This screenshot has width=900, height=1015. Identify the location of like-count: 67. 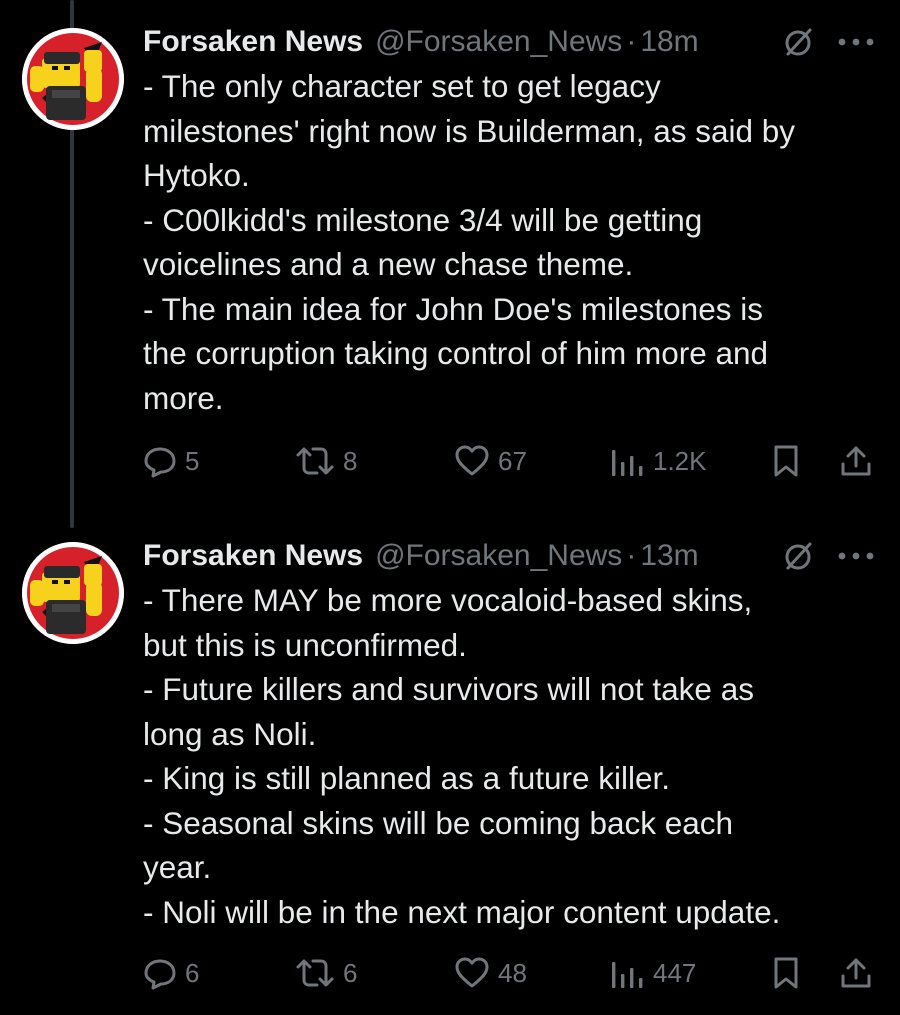
(512, 460).